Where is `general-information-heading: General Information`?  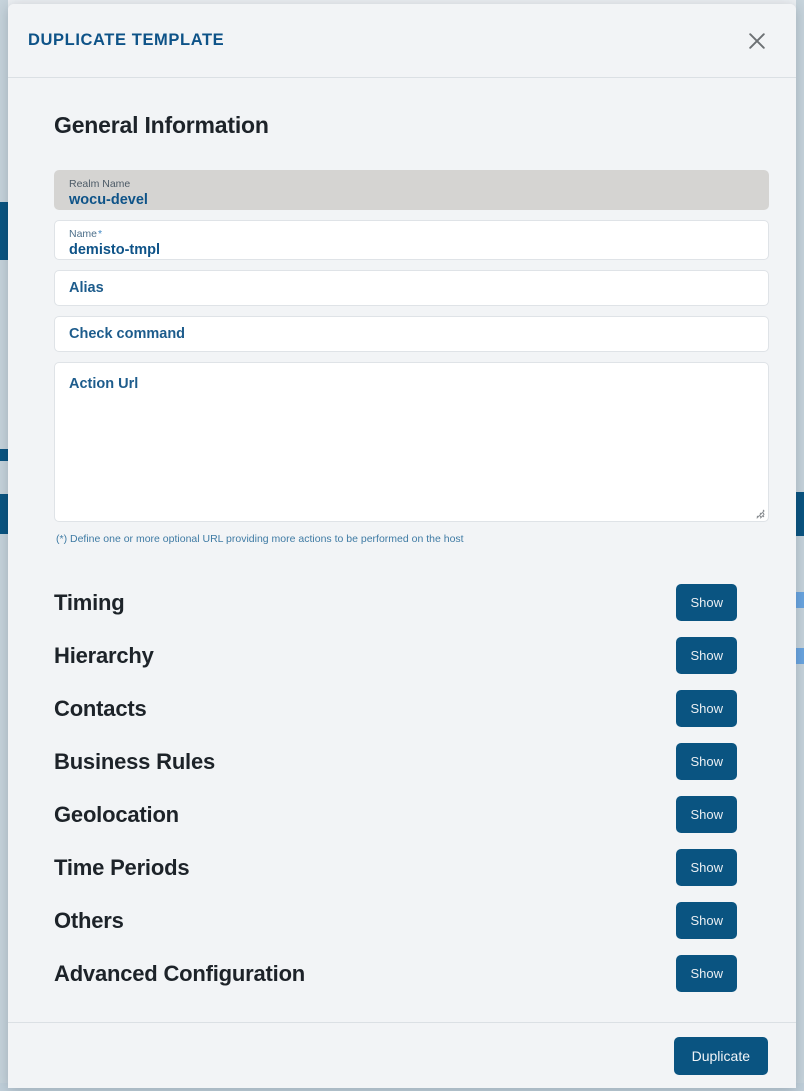 general-information-heading: General Information is located at coordinates (161, 125).